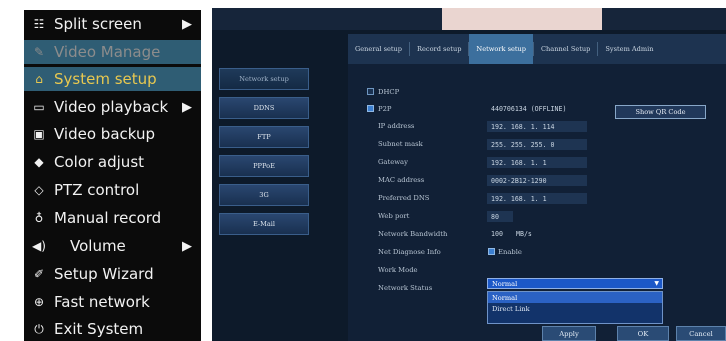 The image size is (726, 341). What do you see at coordinates (39, 274) in the screenshot?
I see `wizard-icon: ✐` at bounding box center [39, 274].